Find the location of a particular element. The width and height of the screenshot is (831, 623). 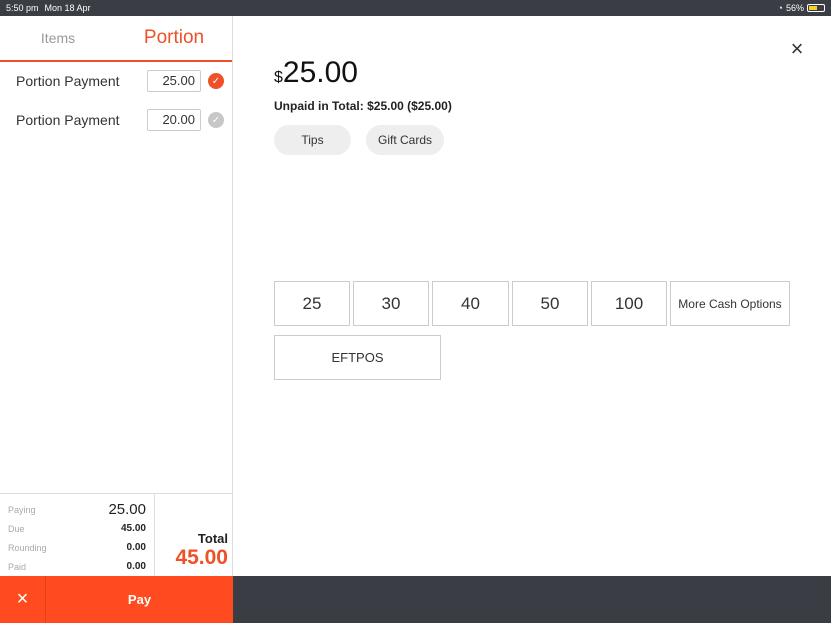

cash-option-button: 100 is located at coordinates (629, 303).